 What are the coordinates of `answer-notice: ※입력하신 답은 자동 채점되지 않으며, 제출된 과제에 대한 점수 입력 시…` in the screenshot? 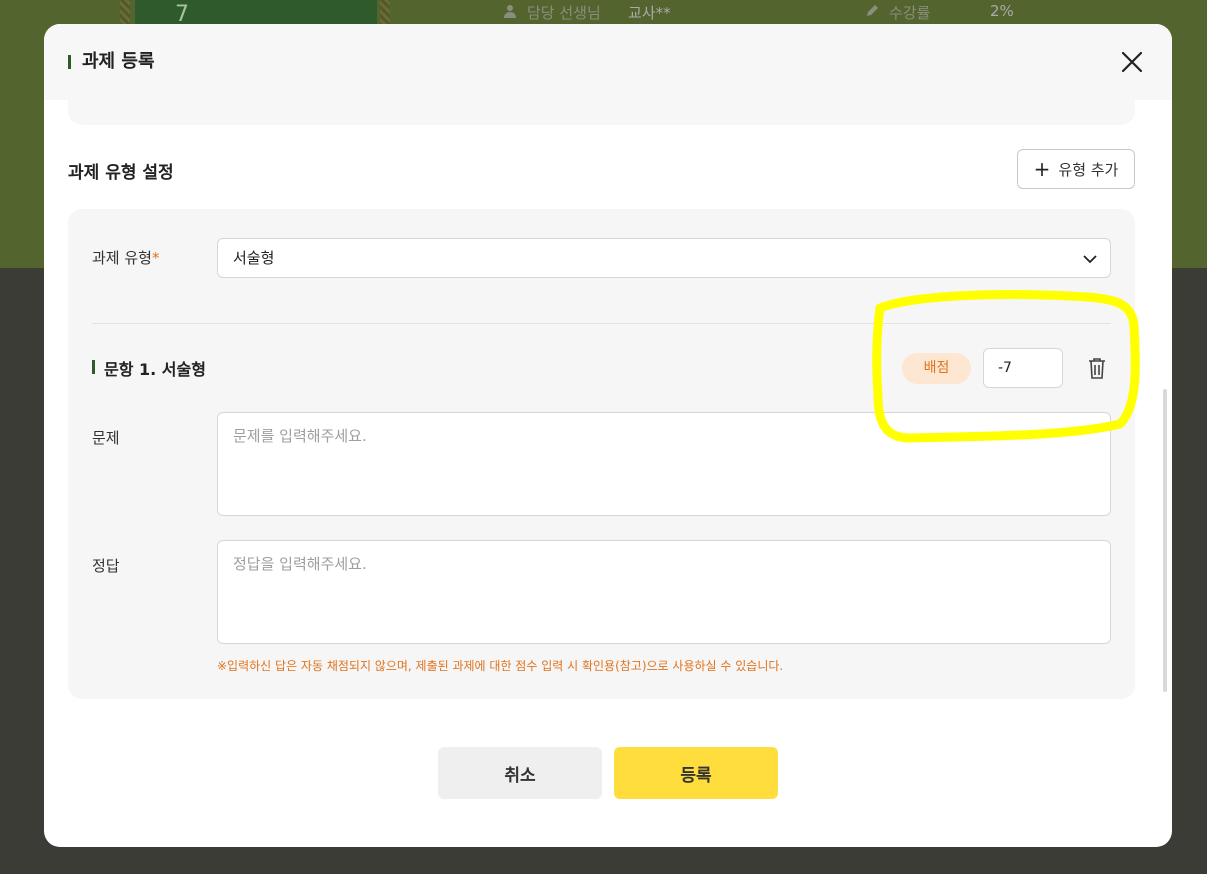 It's located at (500, 666).